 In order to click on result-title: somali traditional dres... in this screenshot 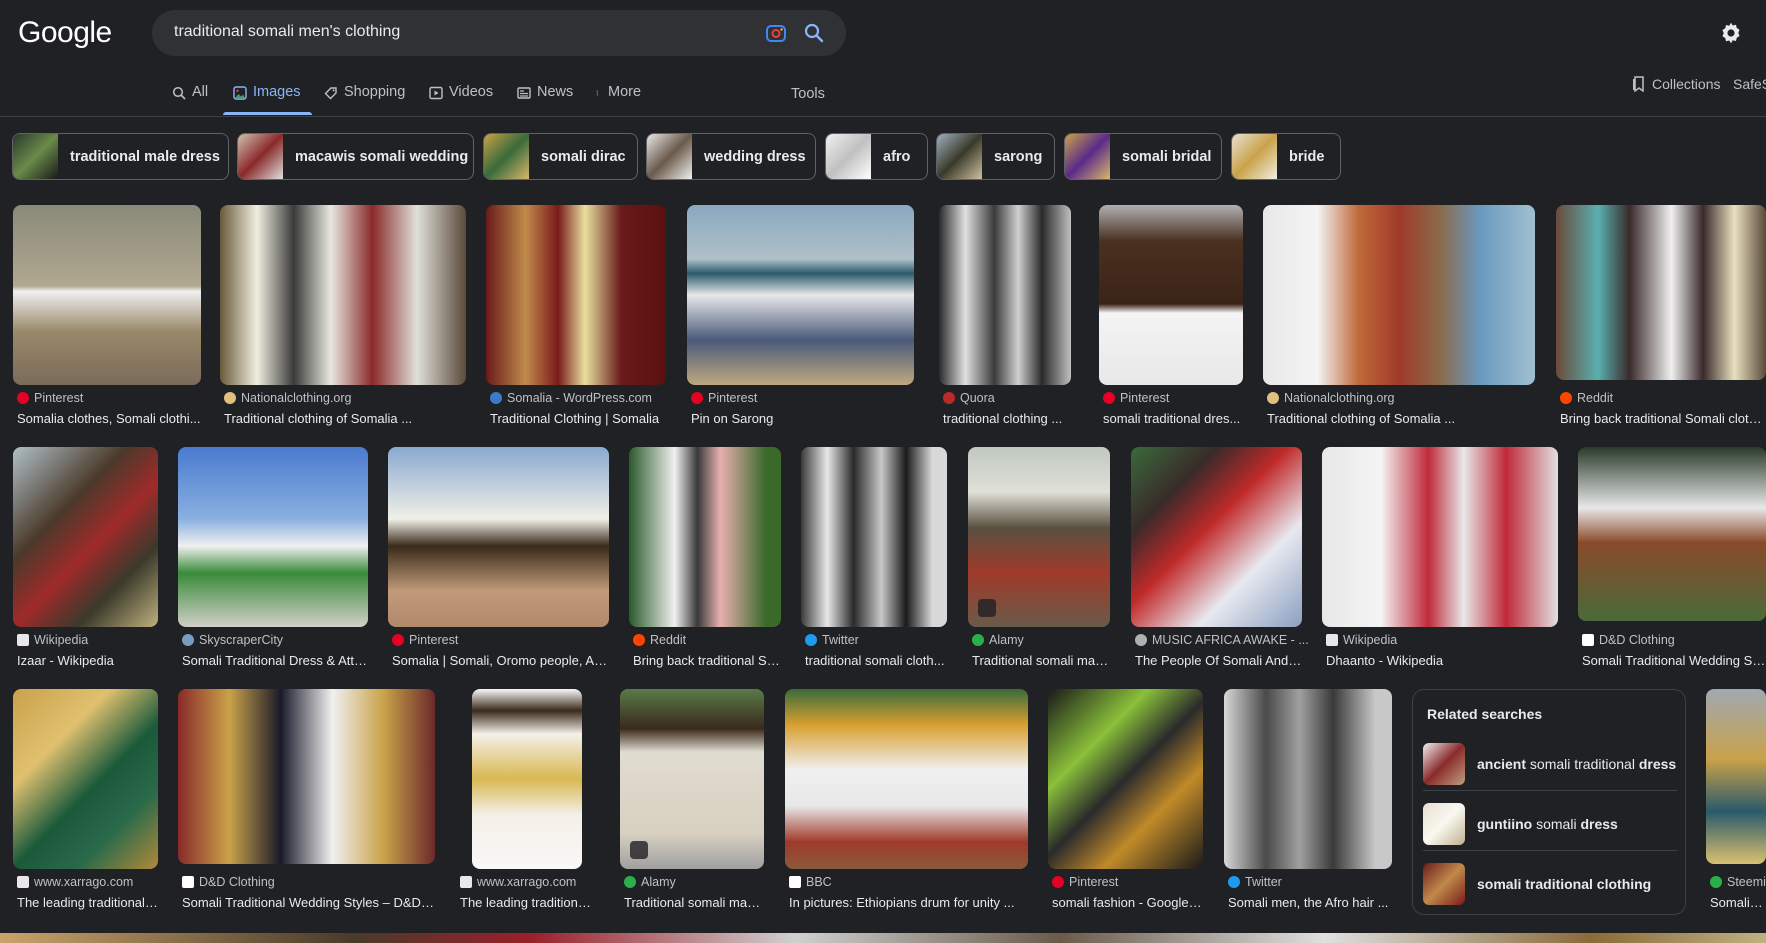, I will do `click(1173, 418)`.